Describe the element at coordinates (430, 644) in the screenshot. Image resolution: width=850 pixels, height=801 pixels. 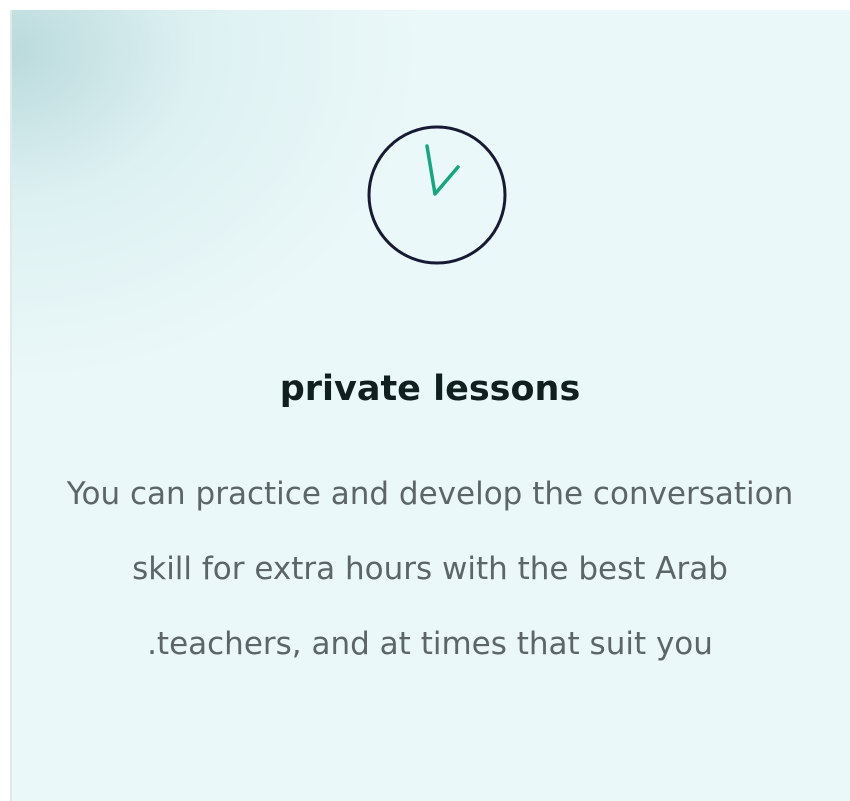
I see `description-line-3: .teachers, and at times that suit you` at that location.